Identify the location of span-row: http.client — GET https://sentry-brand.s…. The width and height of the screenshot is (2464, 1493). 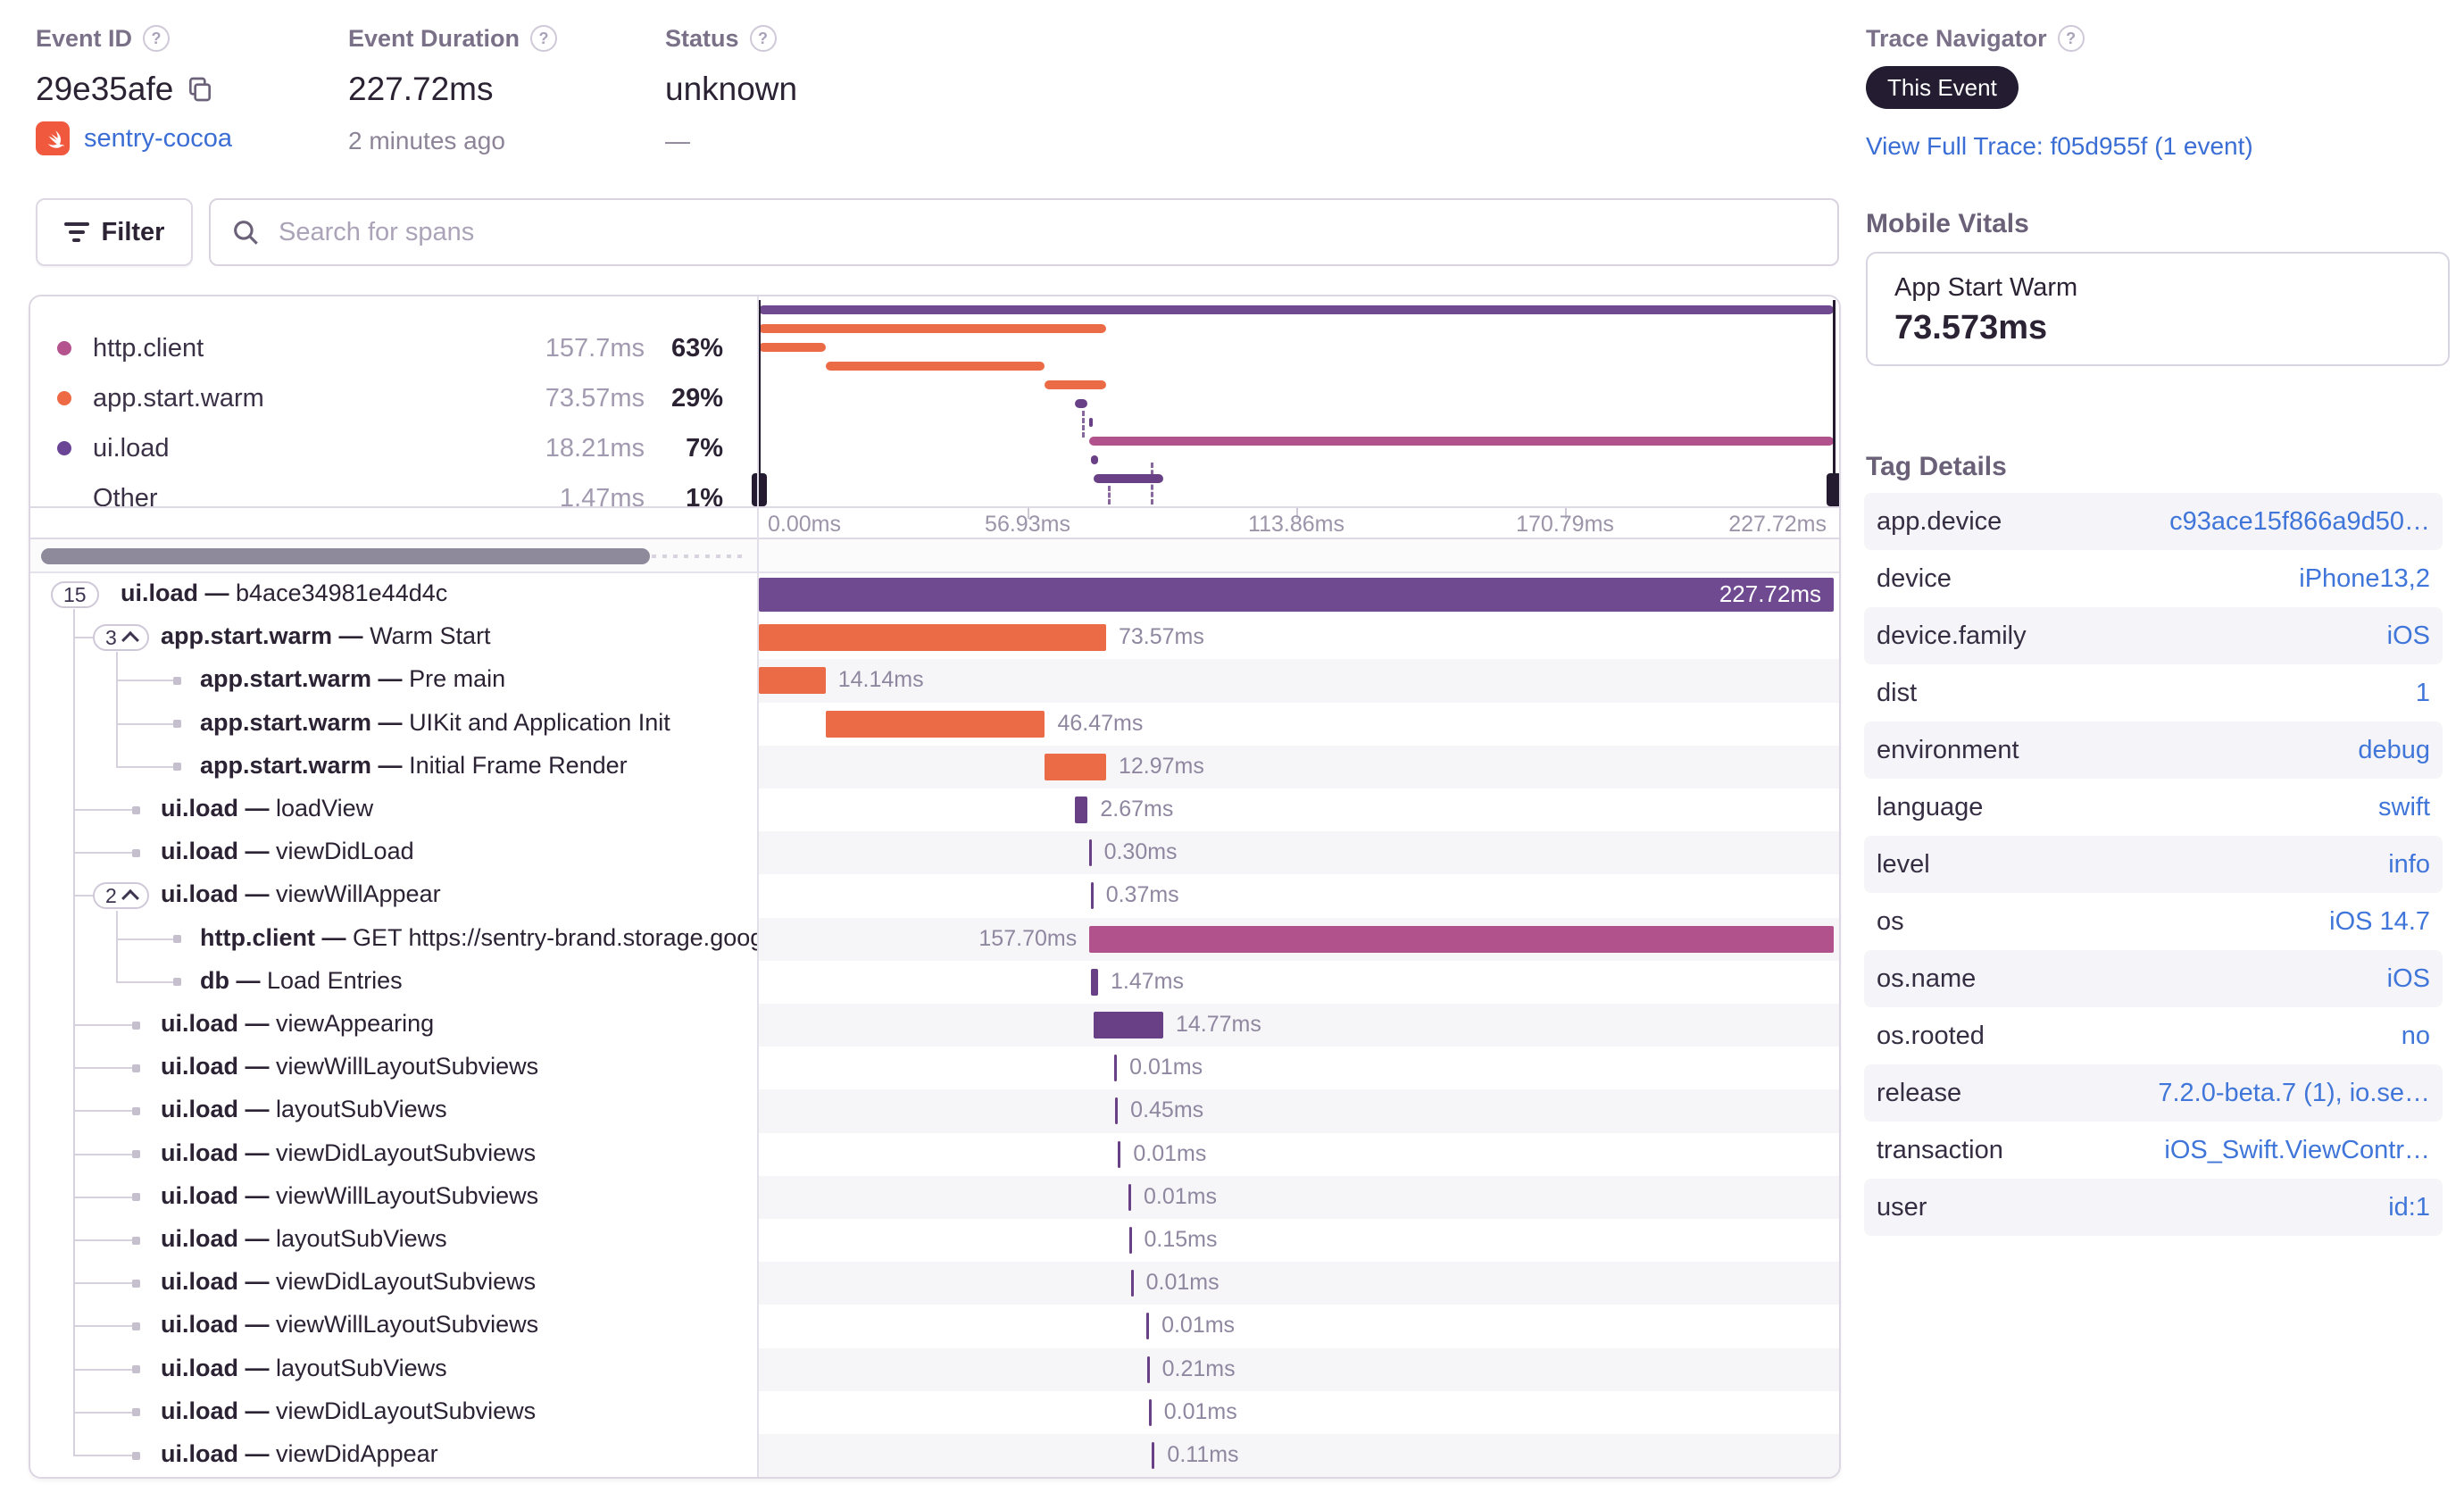
(934, 939).